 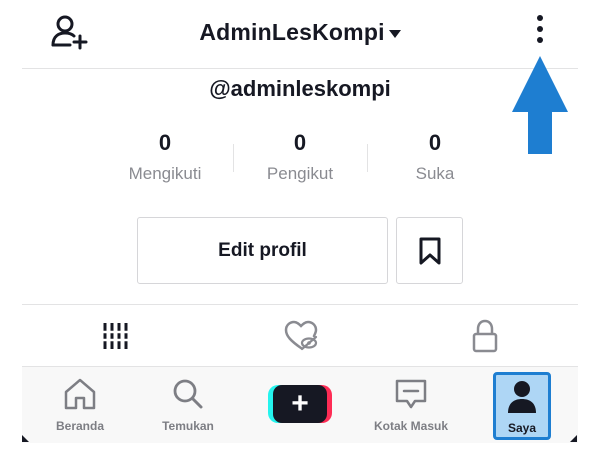 I want to click on tabs-divider, so click(x=300, y=304).